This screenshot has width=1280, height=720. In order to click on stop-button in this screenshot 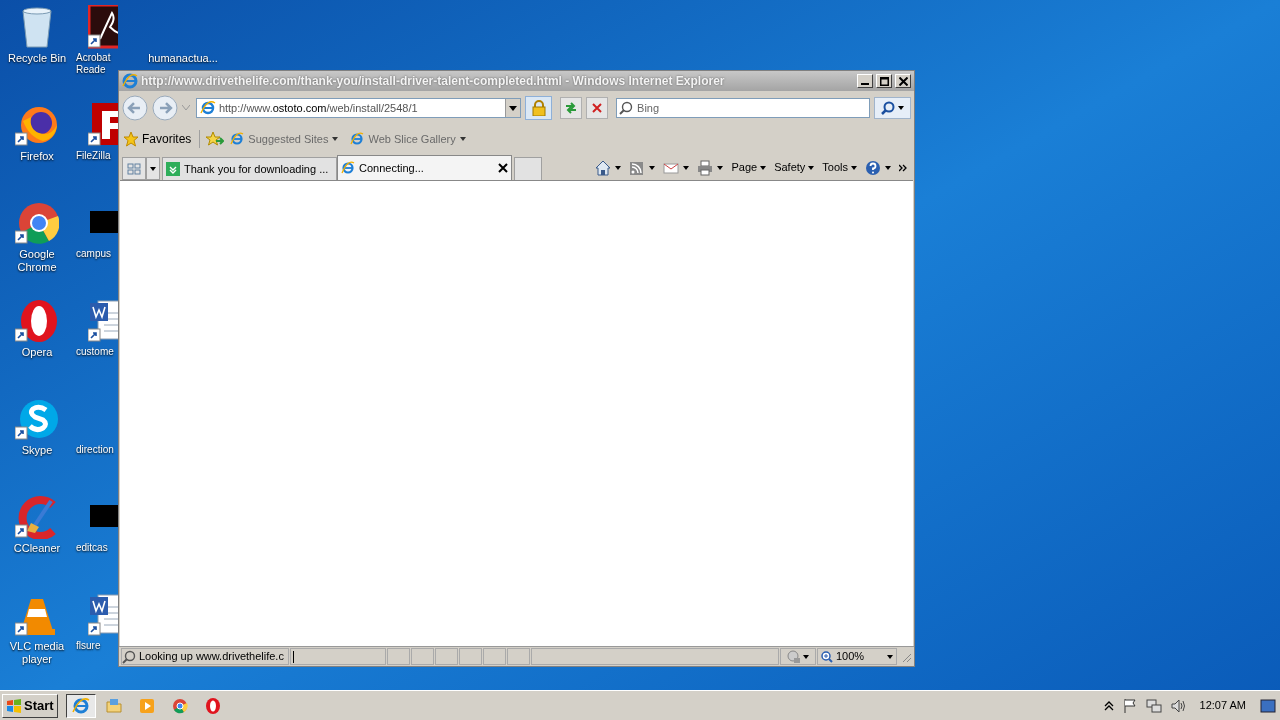, I will do `click(597, 108)`.